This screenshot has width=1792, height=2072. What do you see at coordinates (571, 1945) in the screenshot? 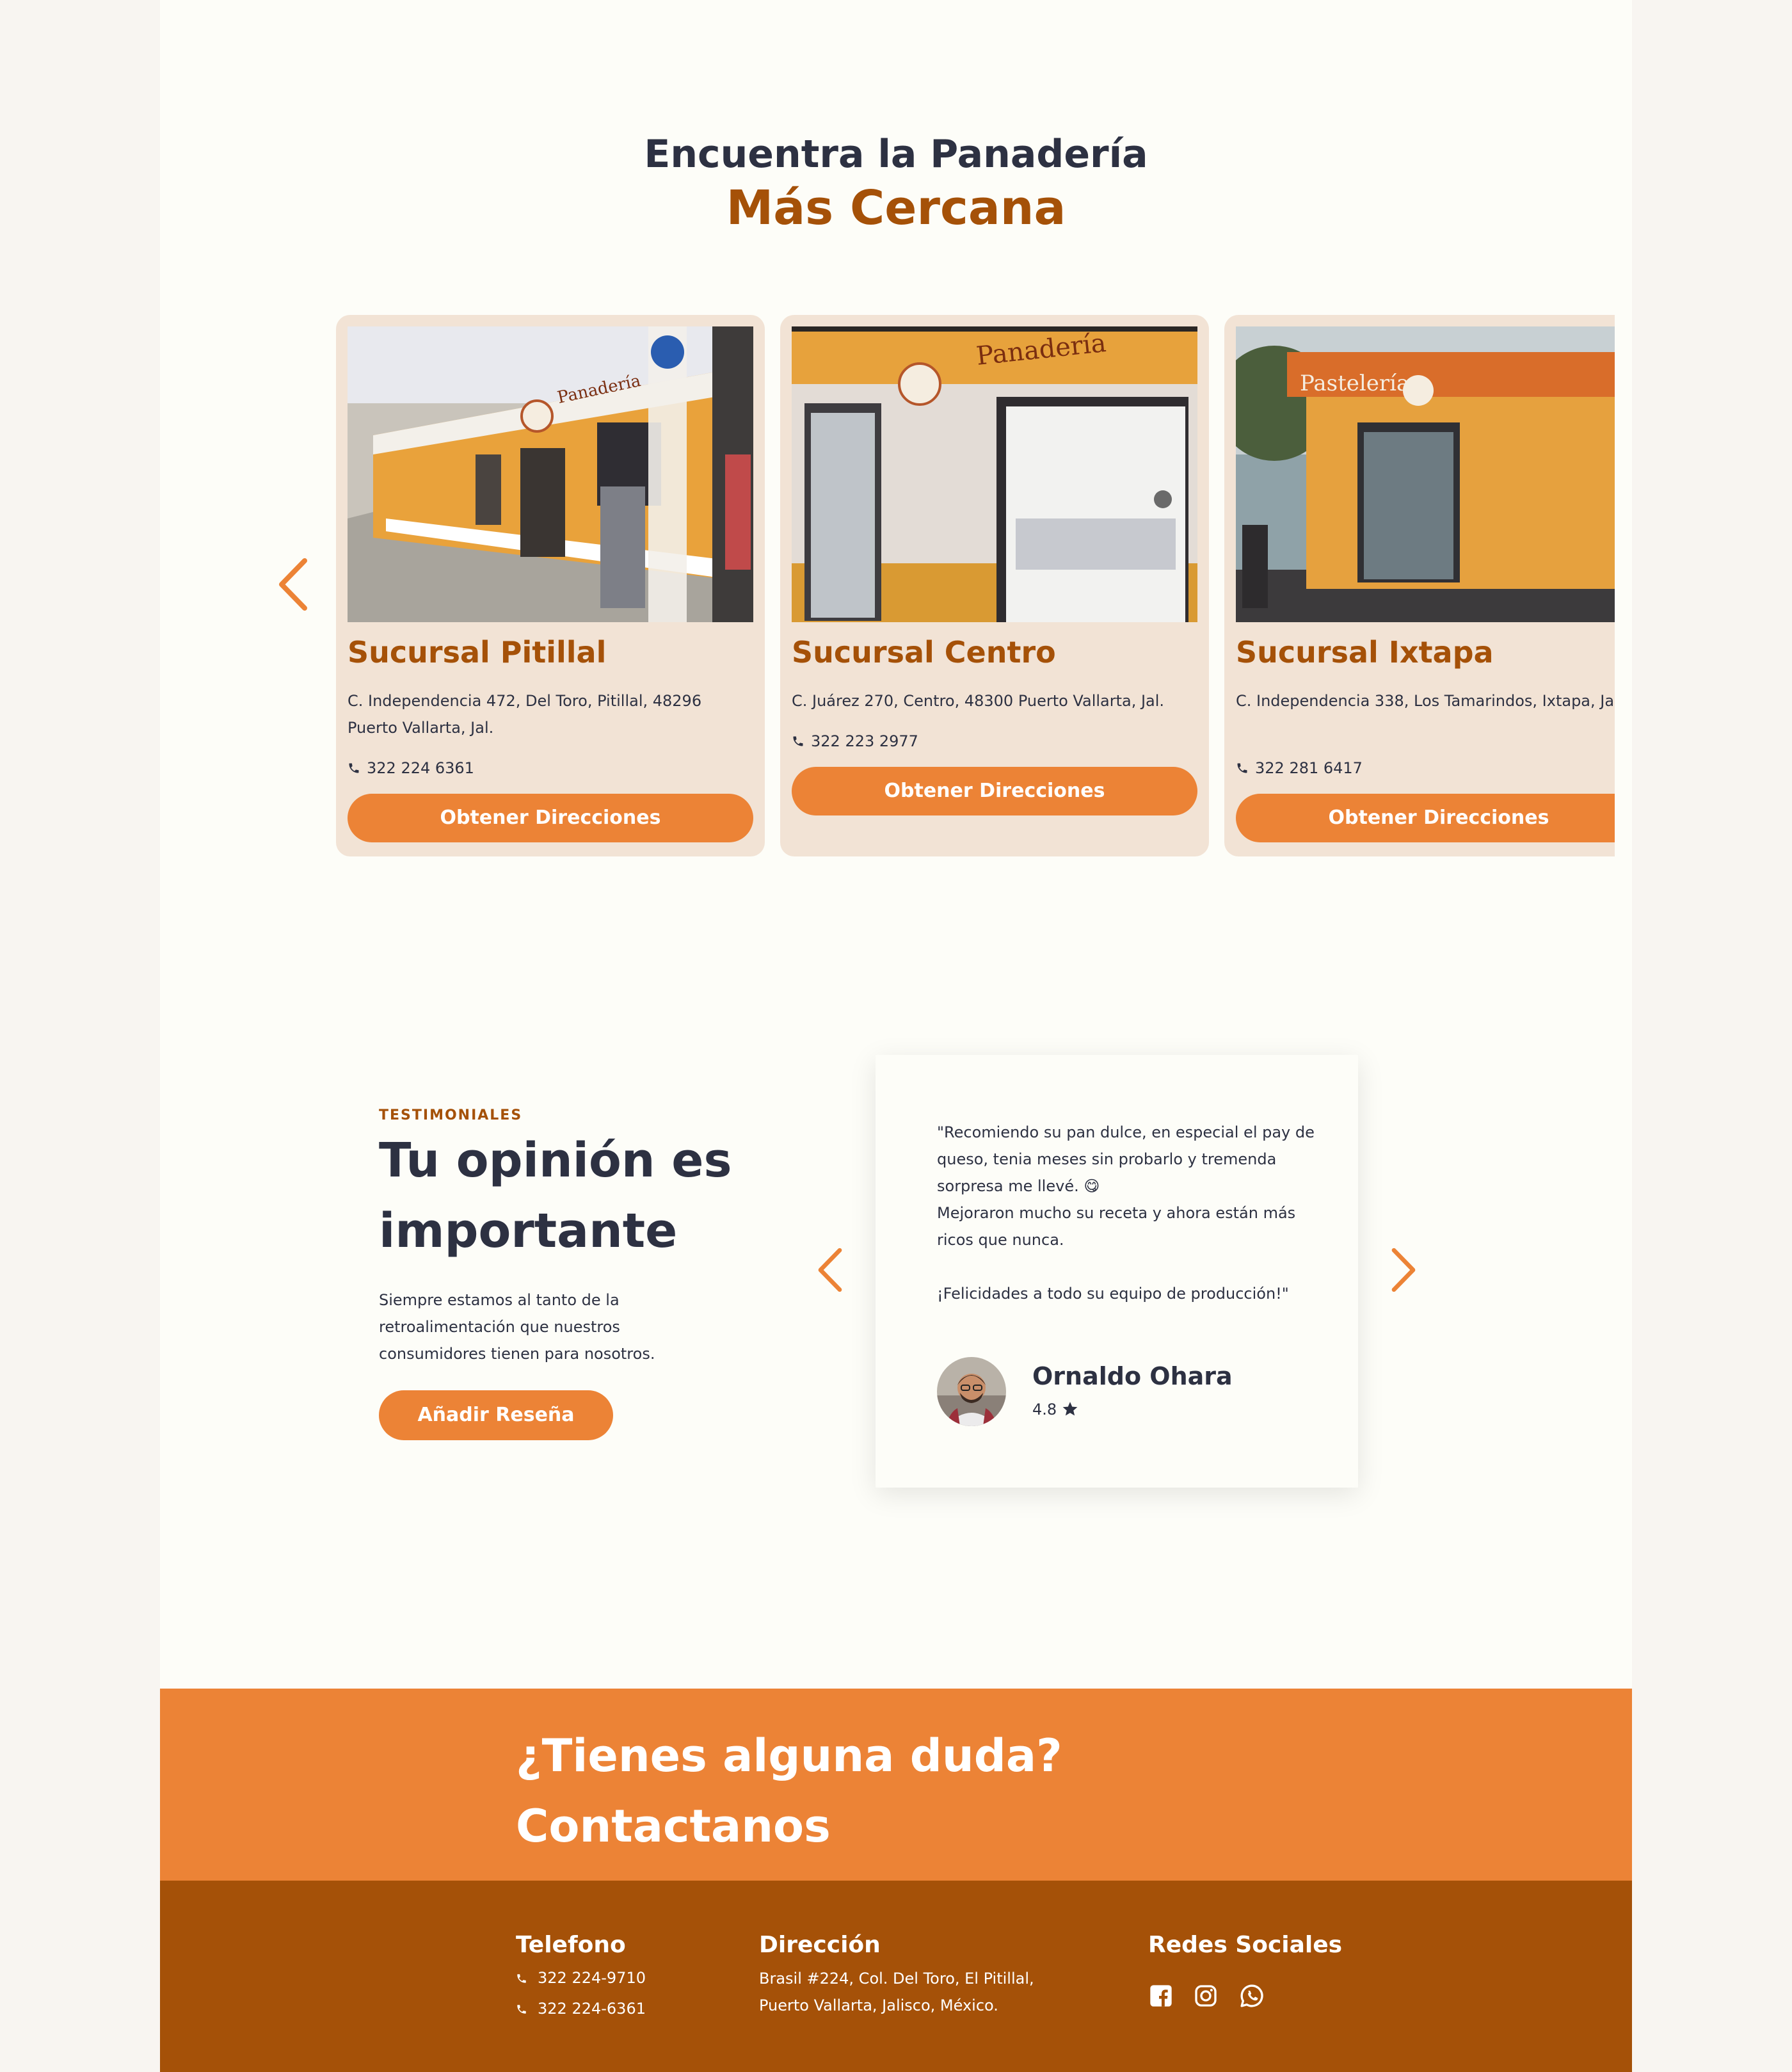
I see `footer-phone-title: Telefono` at bounding box center [571, 1945].